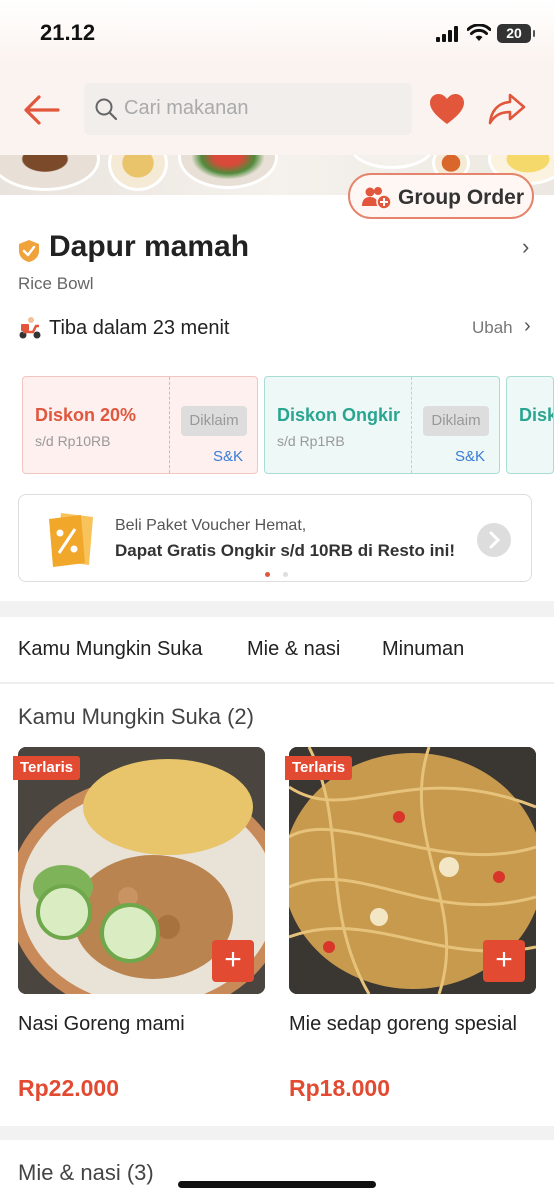 This screenshot has width=554, height=1200. Describe the element at coordinates (211, 525) in the screenshot. I see `voucher-package-line1: Beli Paket Voucher Hemat,` at that location.